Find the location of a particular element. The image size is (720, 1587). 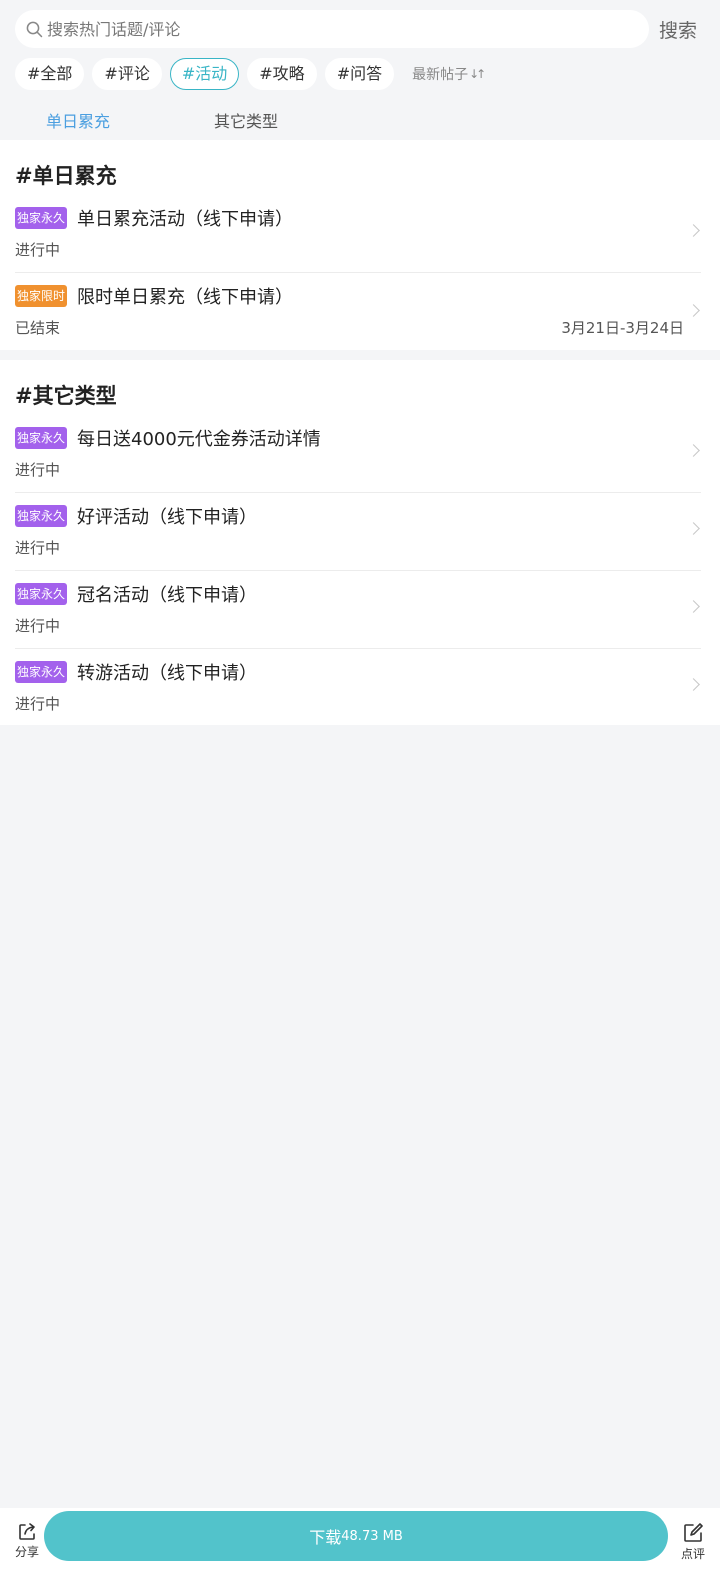

bottom-bar: 分享 下载 48.73 MB 点评 is located at coordinates (360, 1547).